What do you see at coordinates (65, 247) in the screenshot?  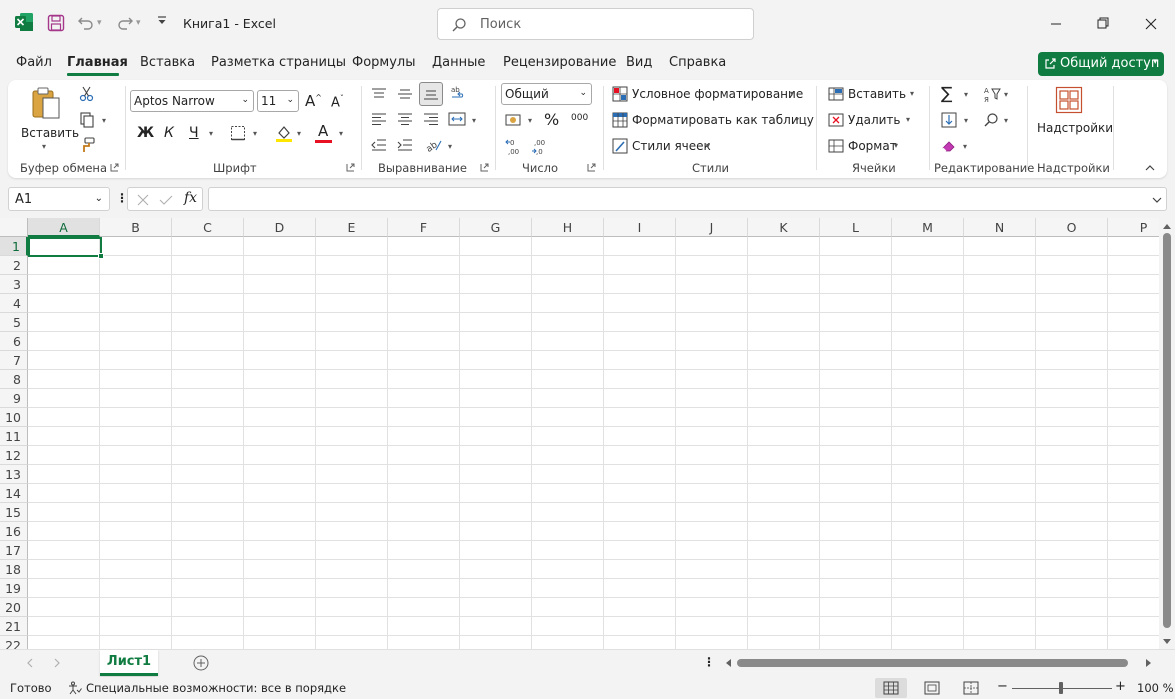 I see `active-cell` at bounding box center [65, 247].